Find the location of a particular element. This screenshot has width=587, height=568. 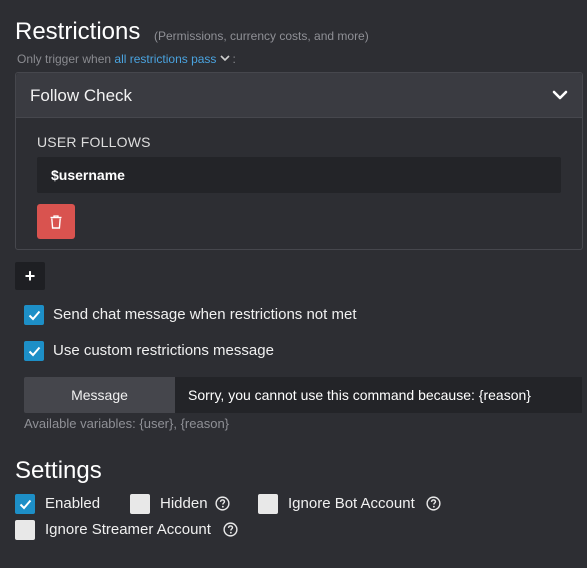

trigger-mode-value: all restrictions pass is located at coordinates (165, 59).